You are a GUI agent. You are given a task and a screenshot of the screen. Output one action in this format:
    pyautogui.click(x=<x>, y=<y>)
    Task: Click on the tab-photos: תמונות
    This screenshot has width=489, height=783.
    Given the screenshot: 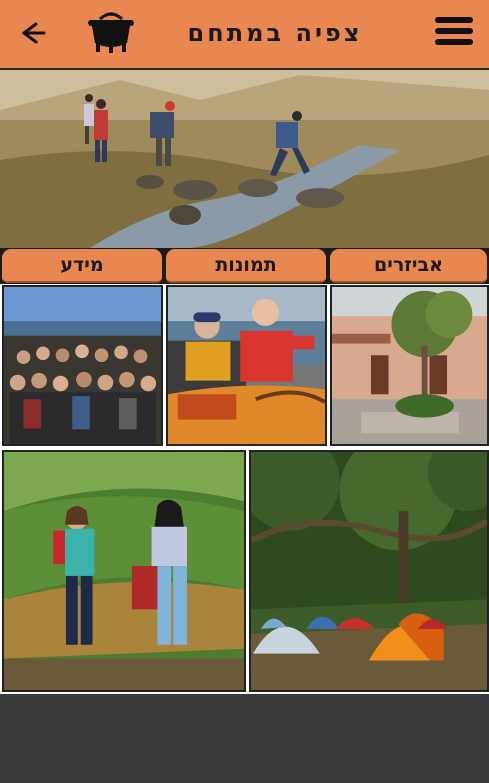 What is the action you would take?
    pyautogui.click(x=246, y=266)
    